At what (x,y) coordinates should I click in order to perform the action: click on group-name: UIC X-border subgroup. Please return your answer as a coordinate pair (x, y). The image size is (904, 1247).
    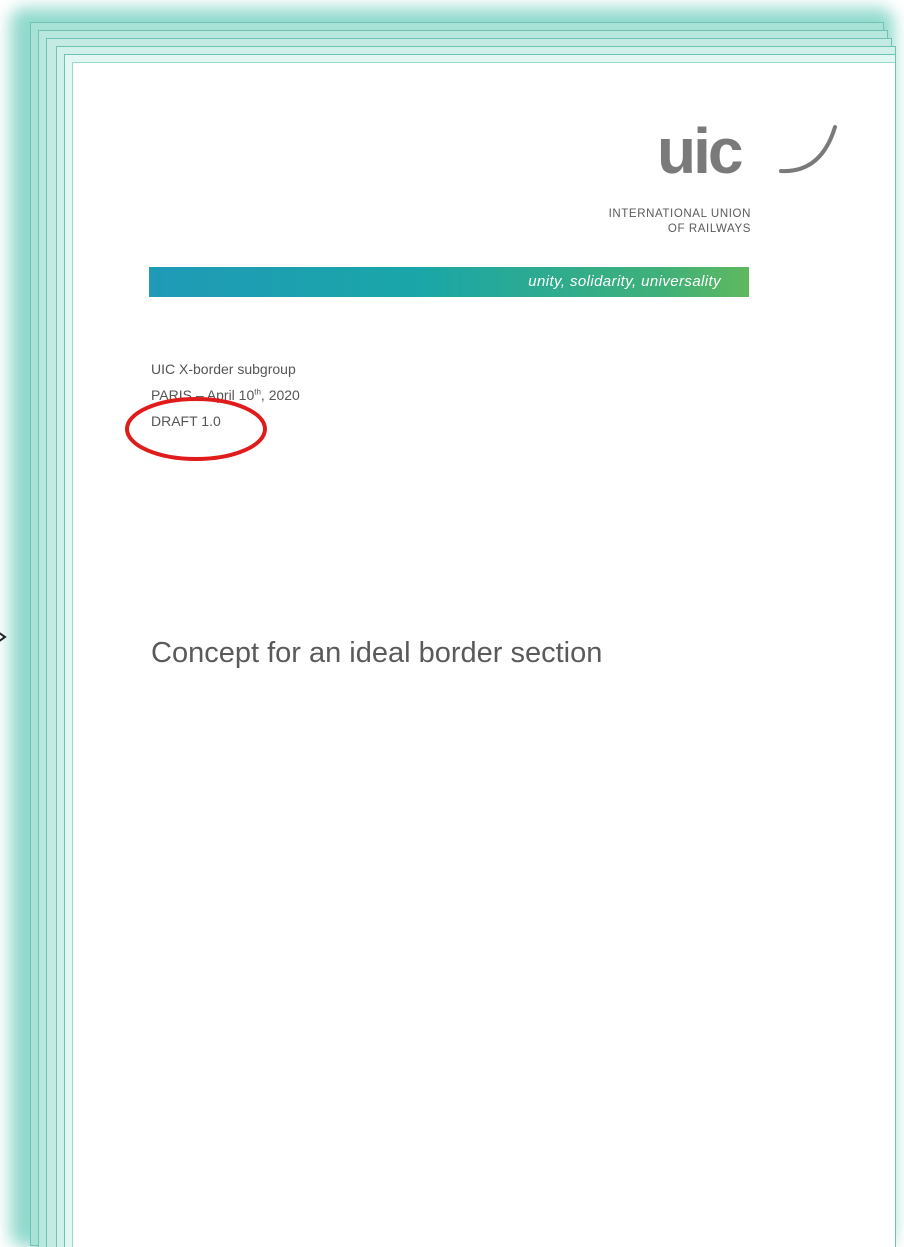
    Looking at the image, I should click on (223, 369).